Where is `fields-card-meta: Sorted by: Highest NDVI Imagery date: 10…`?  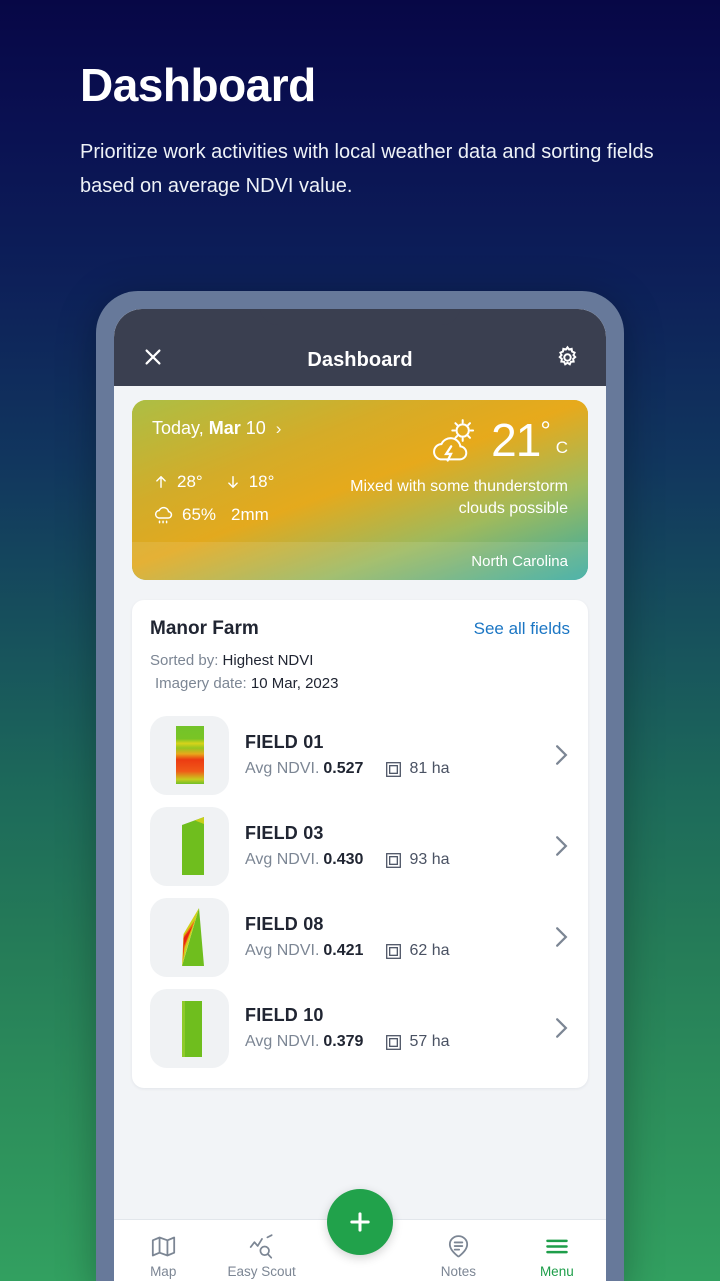
fields-card-meta: Sorted by: Highest NDVI Imagery date: 10… is located at coordinates (360, 673).